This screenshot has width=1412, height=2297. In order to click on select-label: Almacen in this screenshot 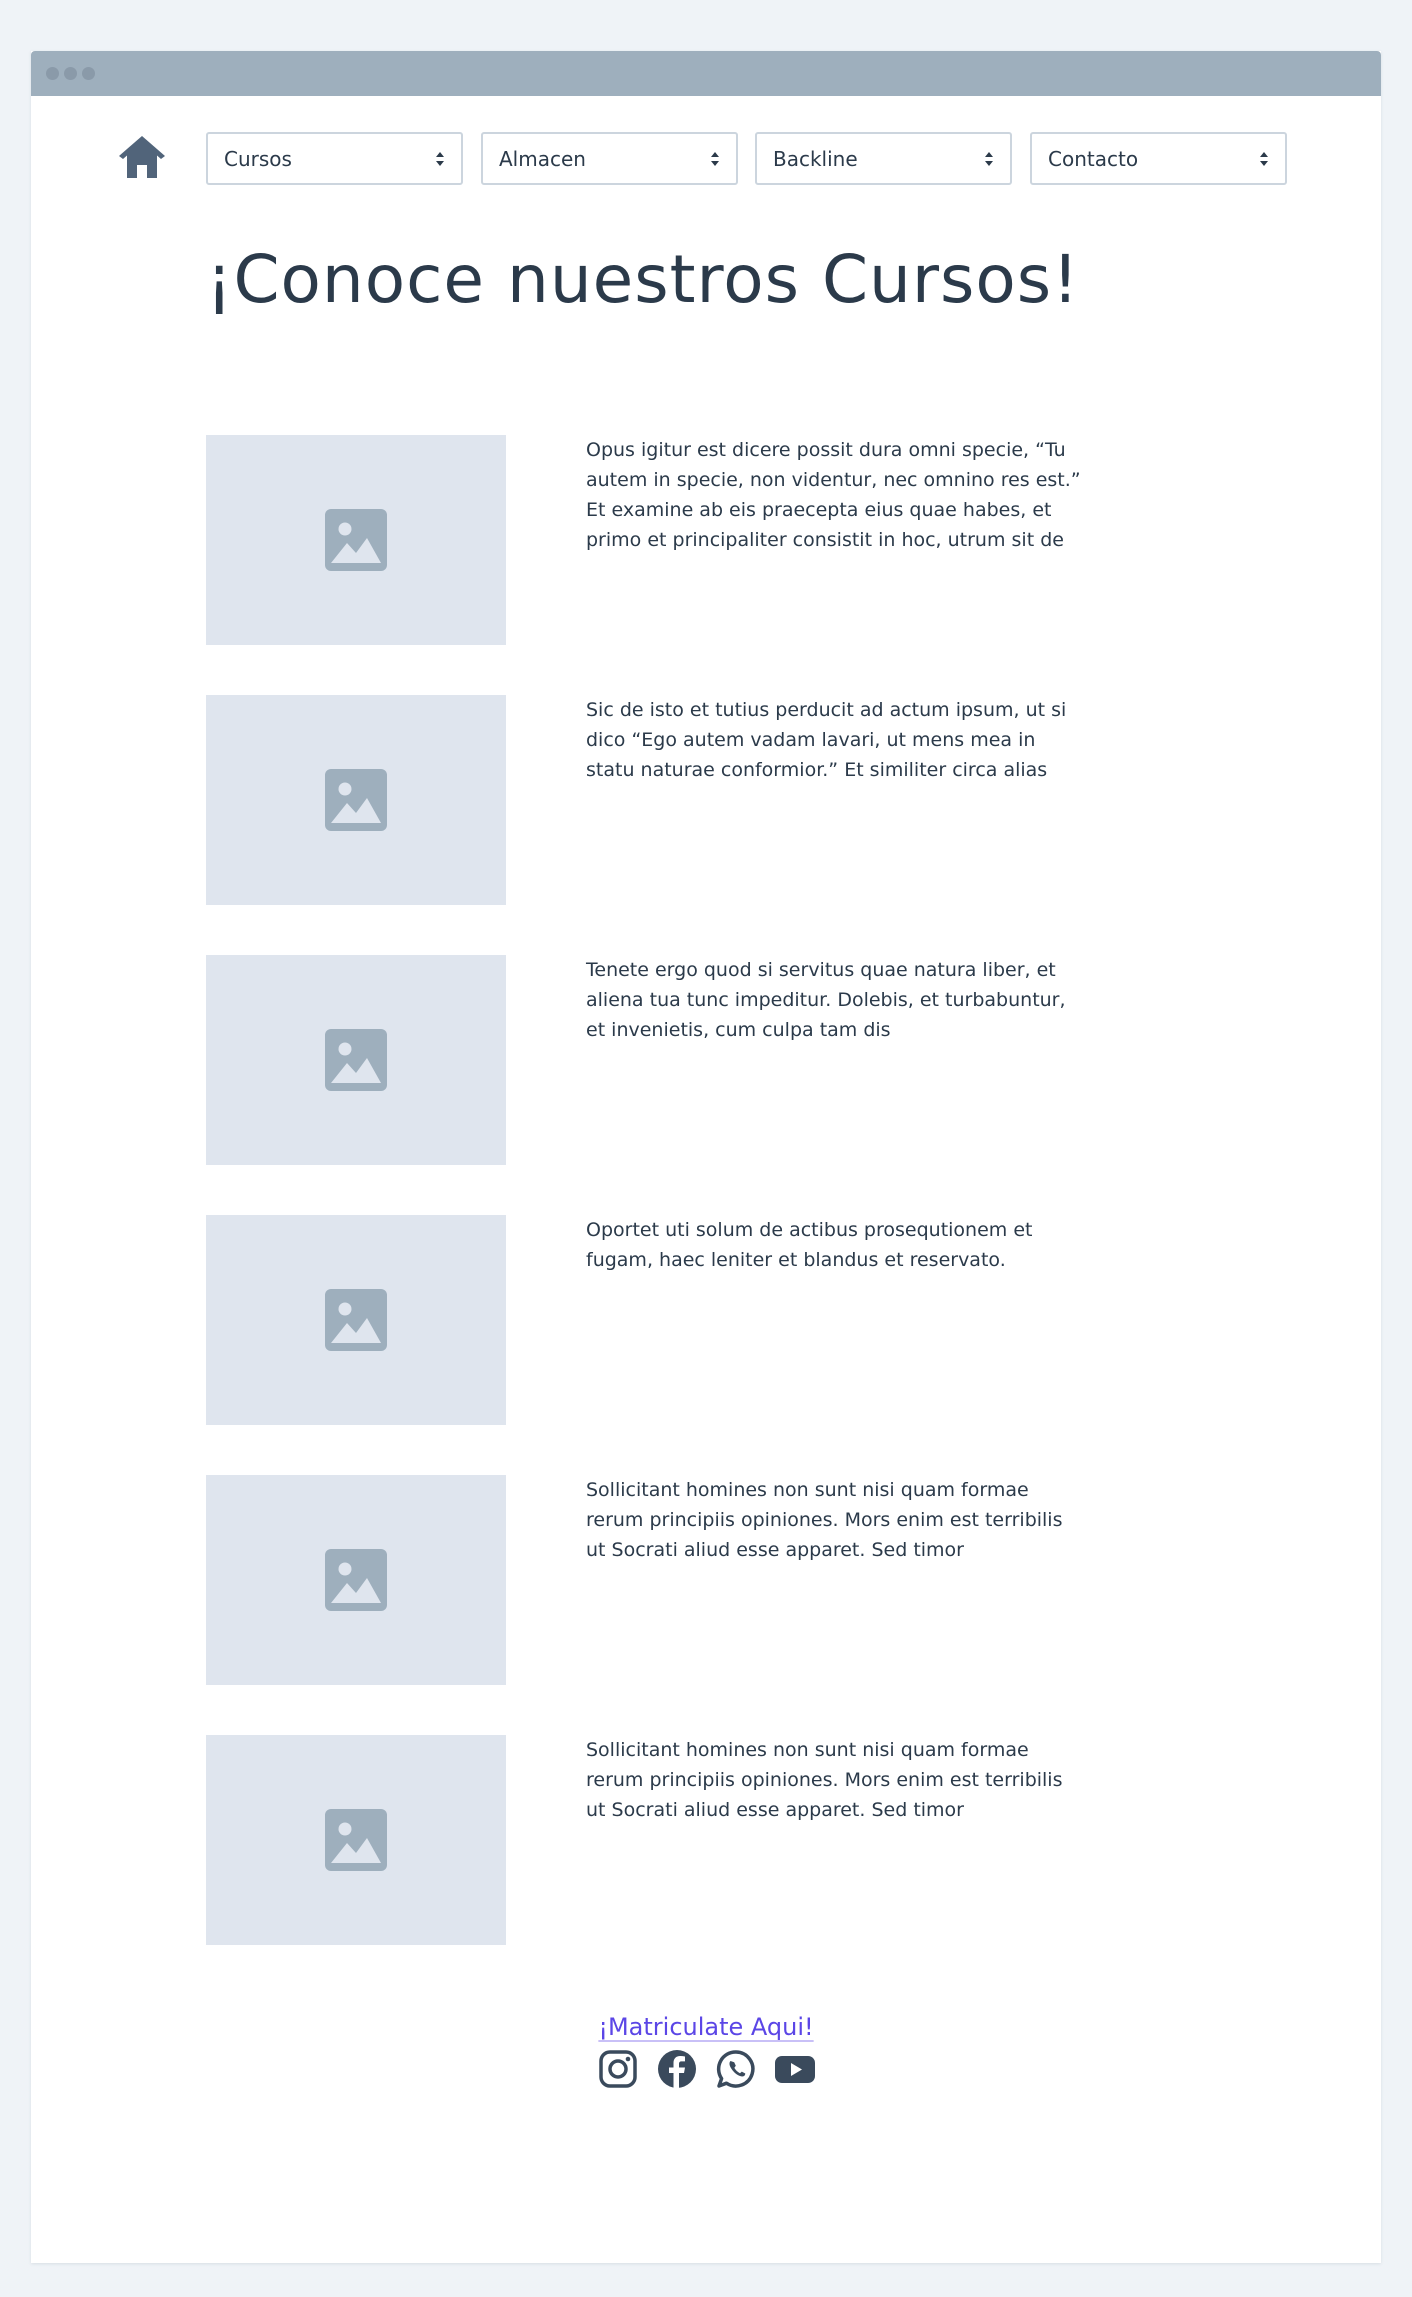, I will do `click(542, 158)`.